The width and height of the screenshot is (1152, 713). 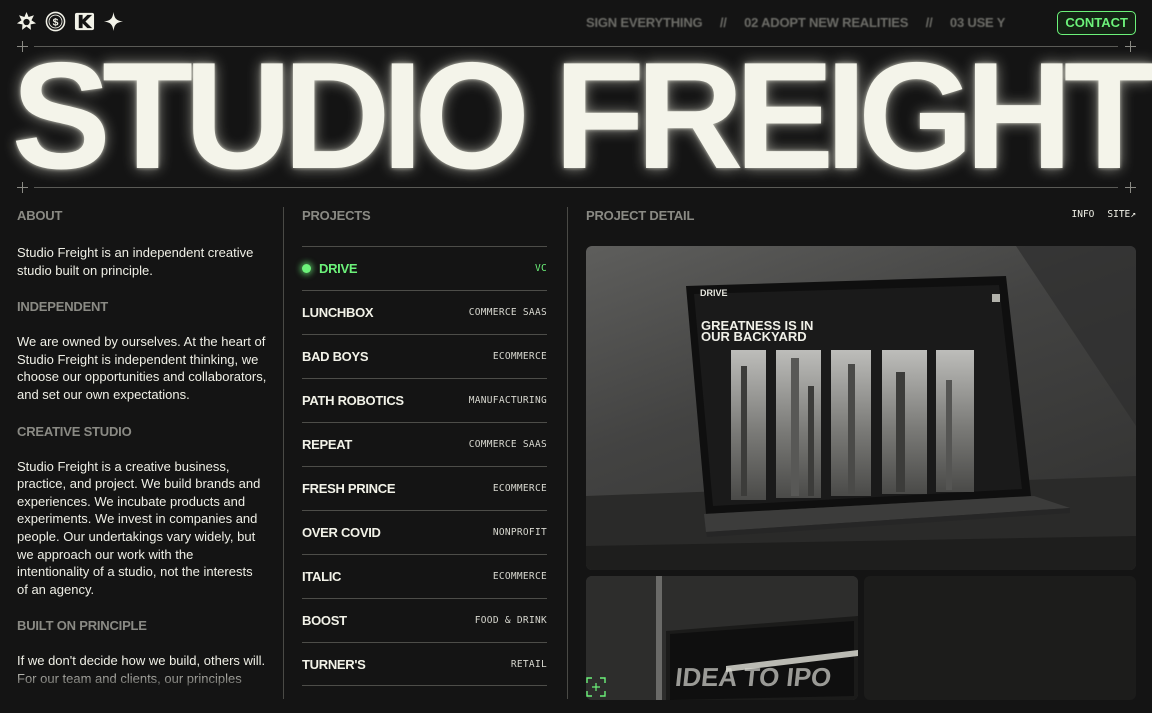 What do you see at coordinates (424, 664) in the screenshot?
I see `project-row-turners: TURNER'S RETAIL` at bounding box center [424, 664].